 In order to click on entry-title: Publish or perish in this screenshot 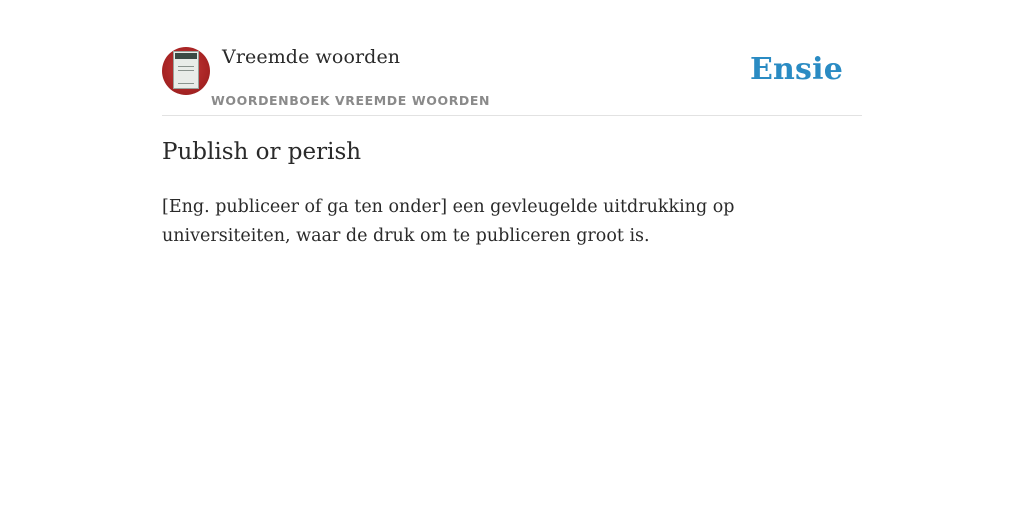, I will do `click(262, 152)`.